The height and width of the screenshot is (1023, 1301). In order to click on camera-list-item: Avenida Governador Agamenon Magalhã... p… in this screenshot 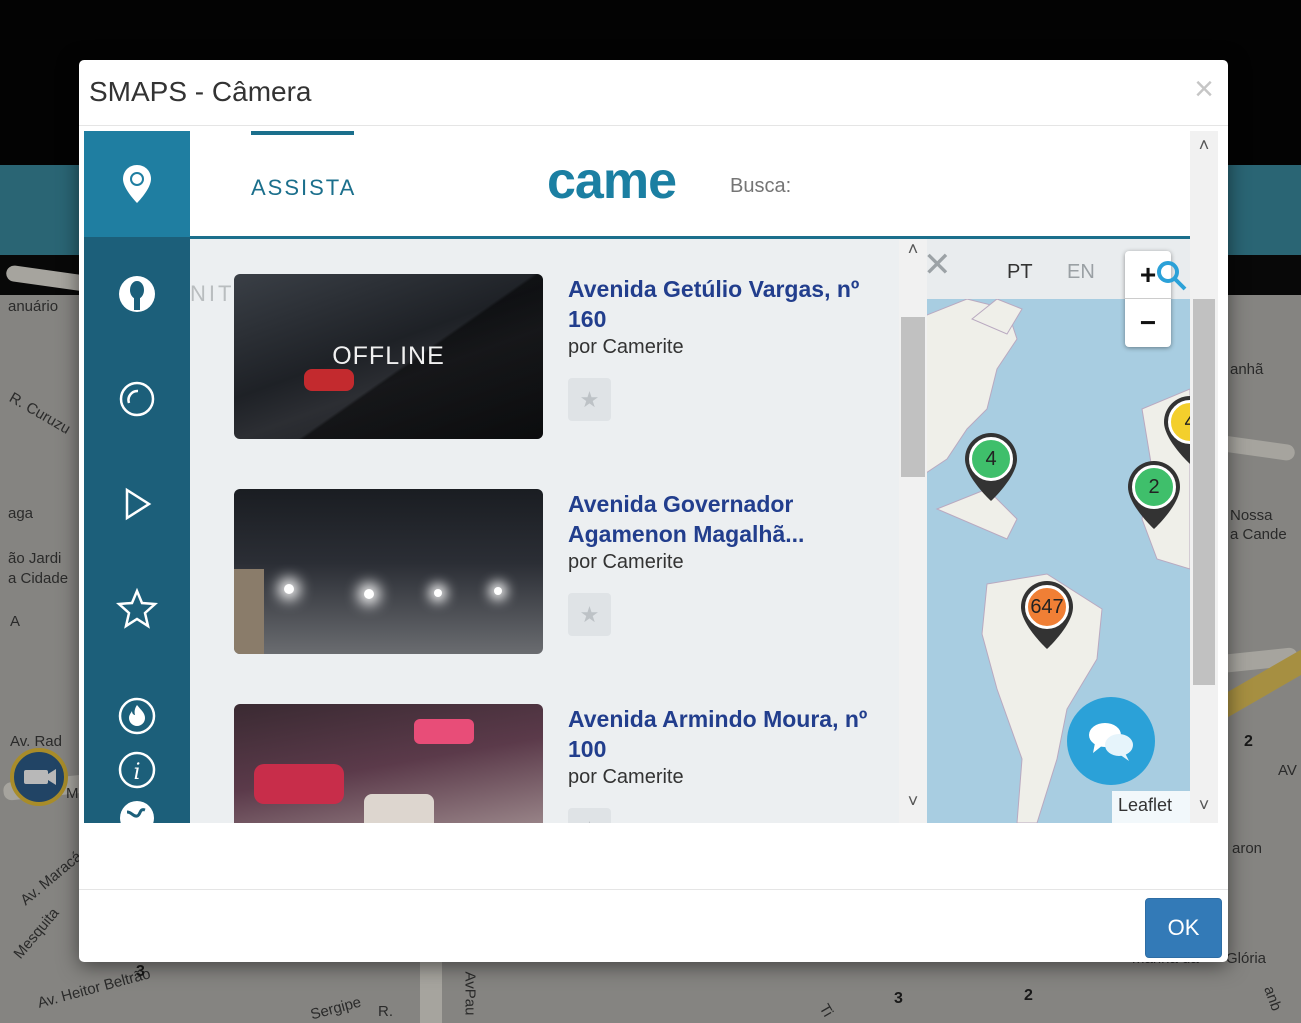, I will do `click(554, 574)`.